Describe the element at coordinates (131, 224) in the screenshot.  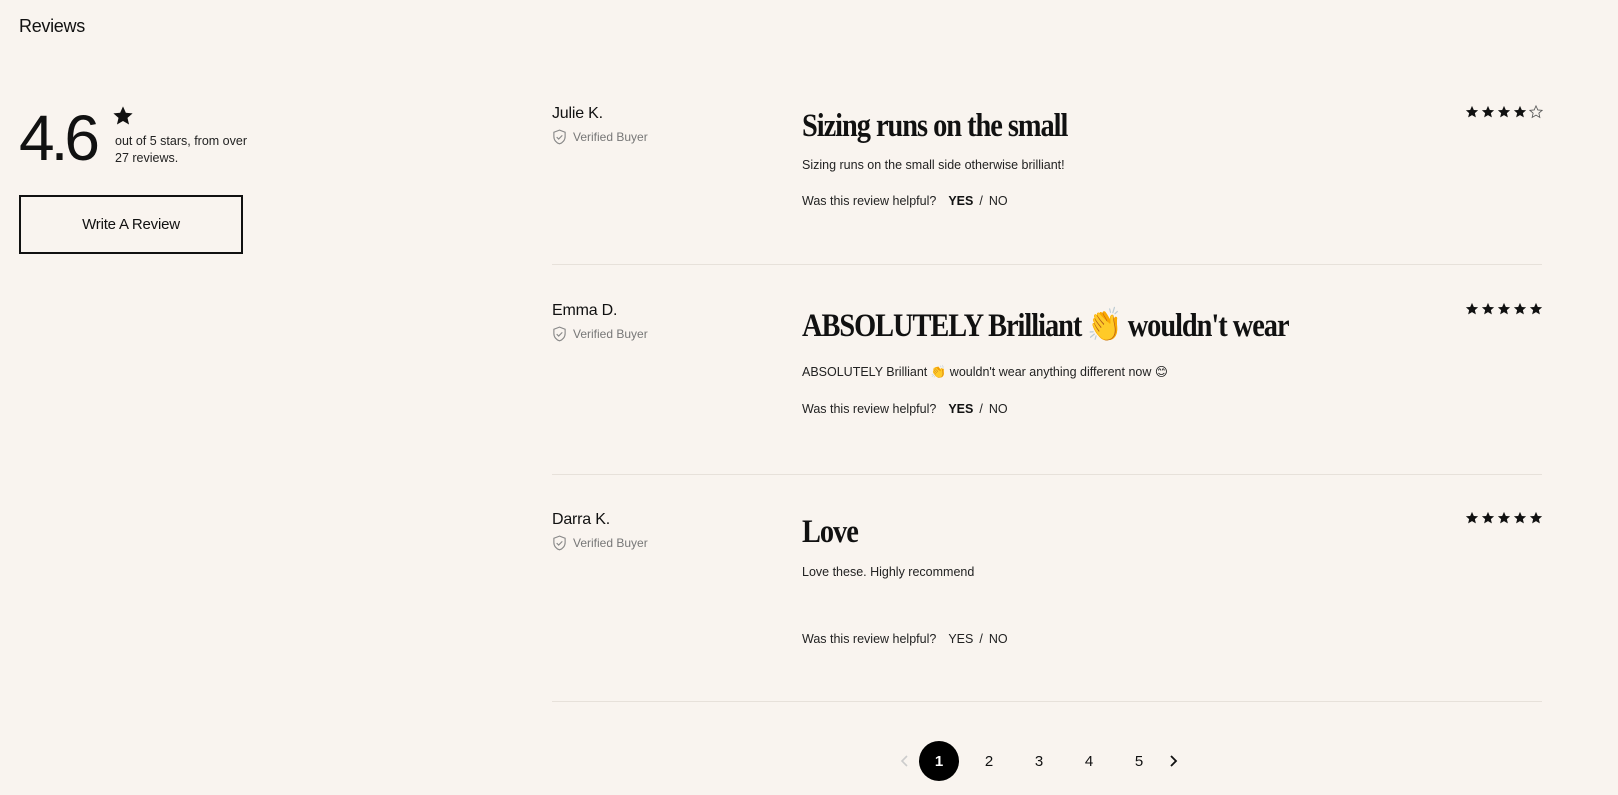
I see `write-review-button: Write A Review` at that location.